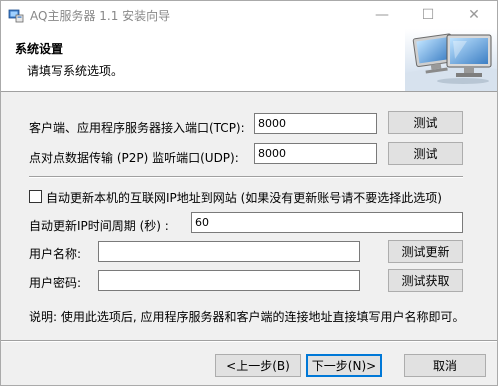 Image resolution: width=498 pixels, height=386 pixels. I want to click on close-icon: ✕, so click(474, 15).